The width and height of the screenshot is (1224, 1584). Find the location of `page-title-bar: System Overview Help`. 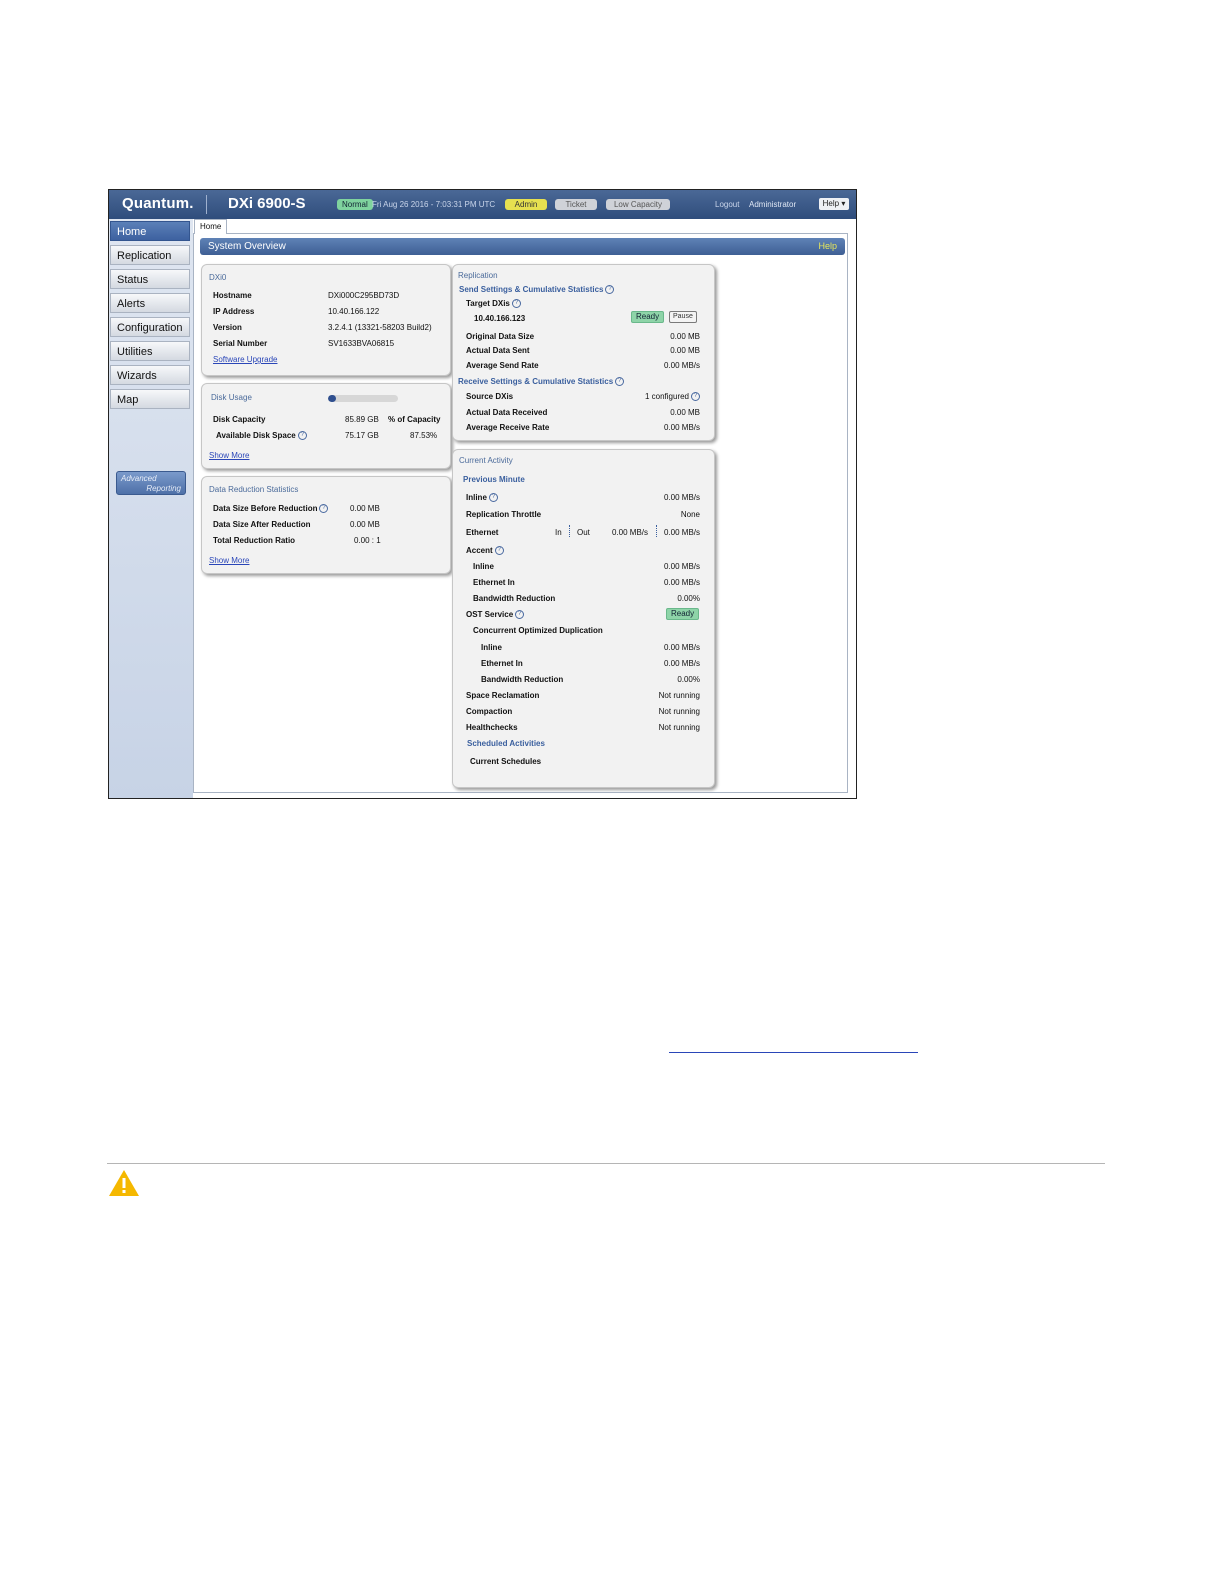

page-title-bar: System Overview Help is located at coordinates (522, 246).